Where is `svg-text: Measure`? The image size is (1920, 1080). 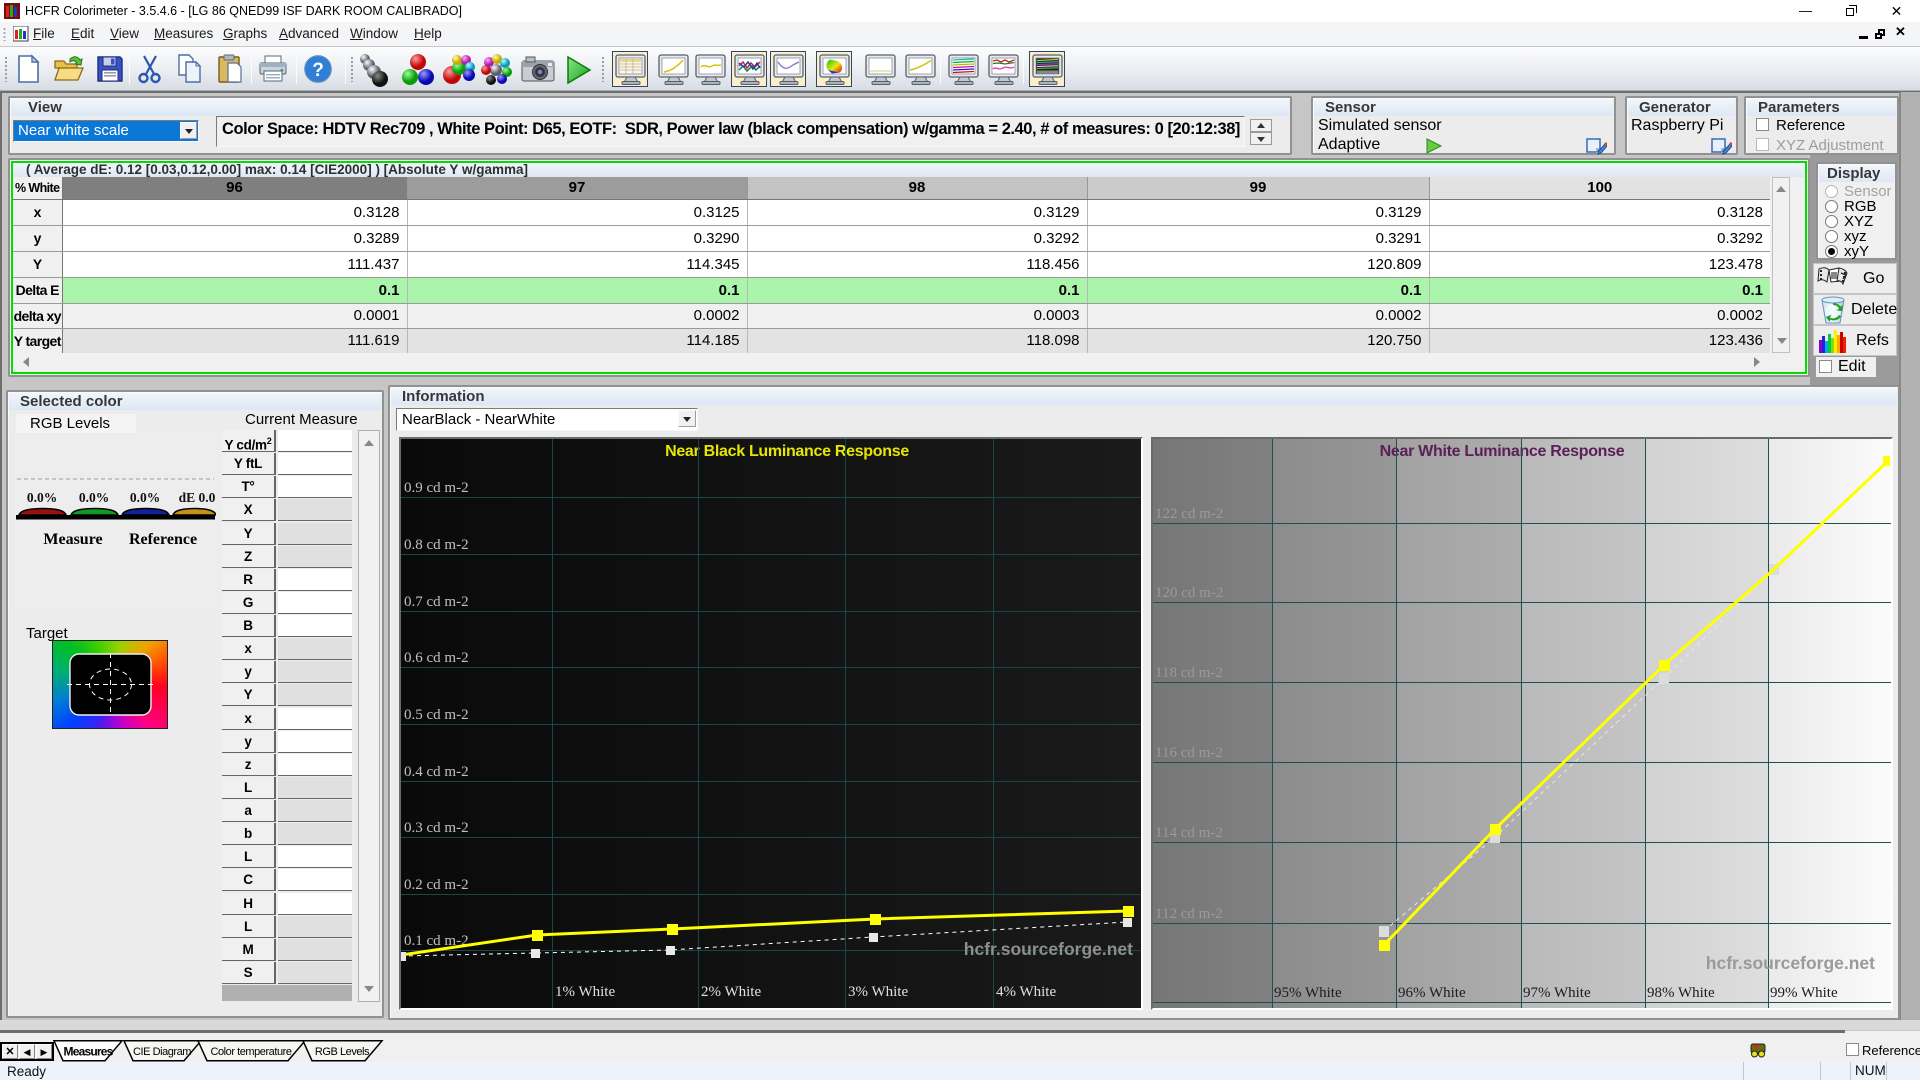
svg-text: Measure is located at coordinates (72, 539).